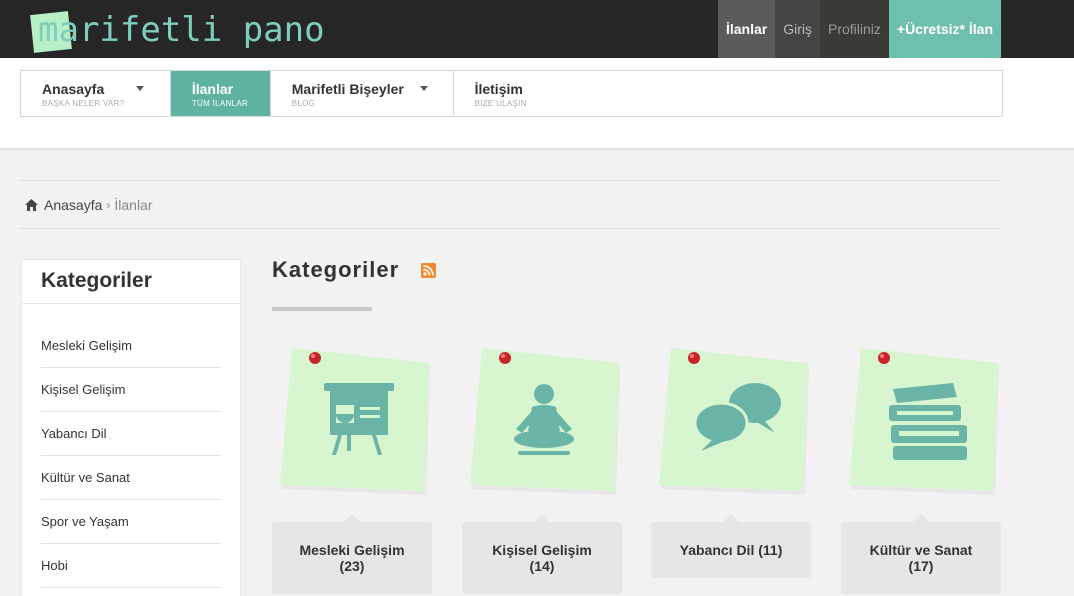  Describe the element at coordinates (181, 30) in the screenshot. I see `logo-text: marifetli pano` at that location.